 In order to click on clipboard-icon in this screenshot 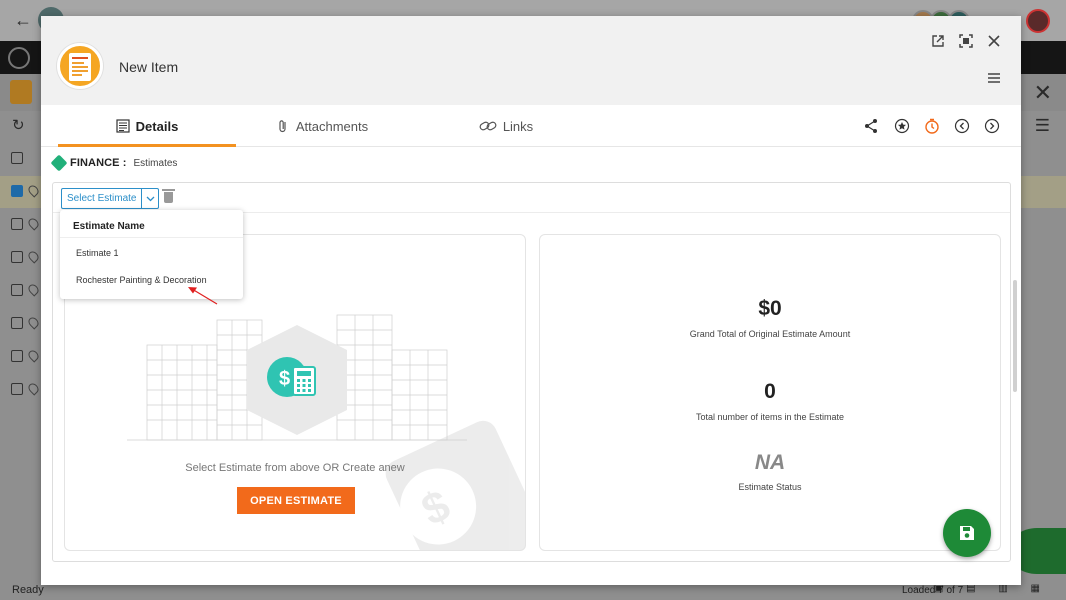, I will do `click(21, 92)`.